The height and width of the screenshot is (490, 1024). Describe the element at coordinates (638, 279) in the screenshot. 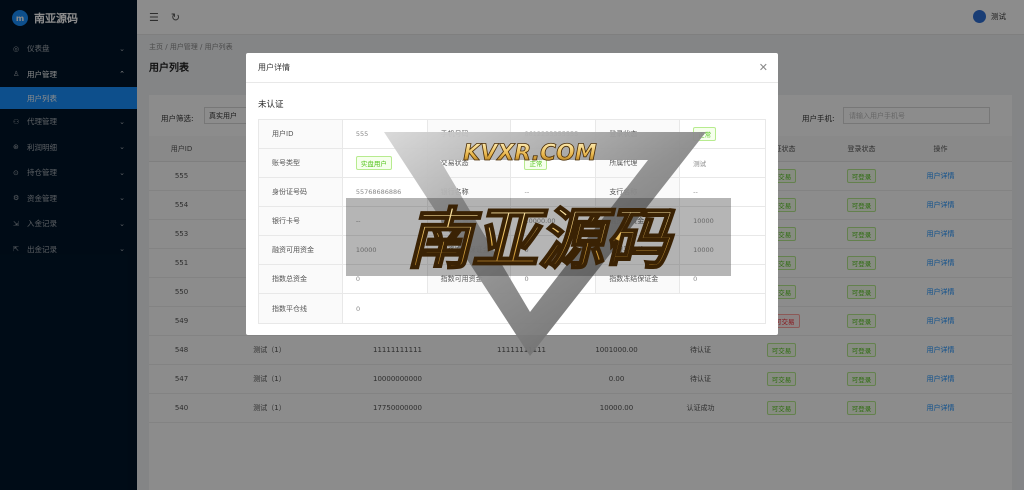

I see `detail-label: 指数冻结保证金` at that location.